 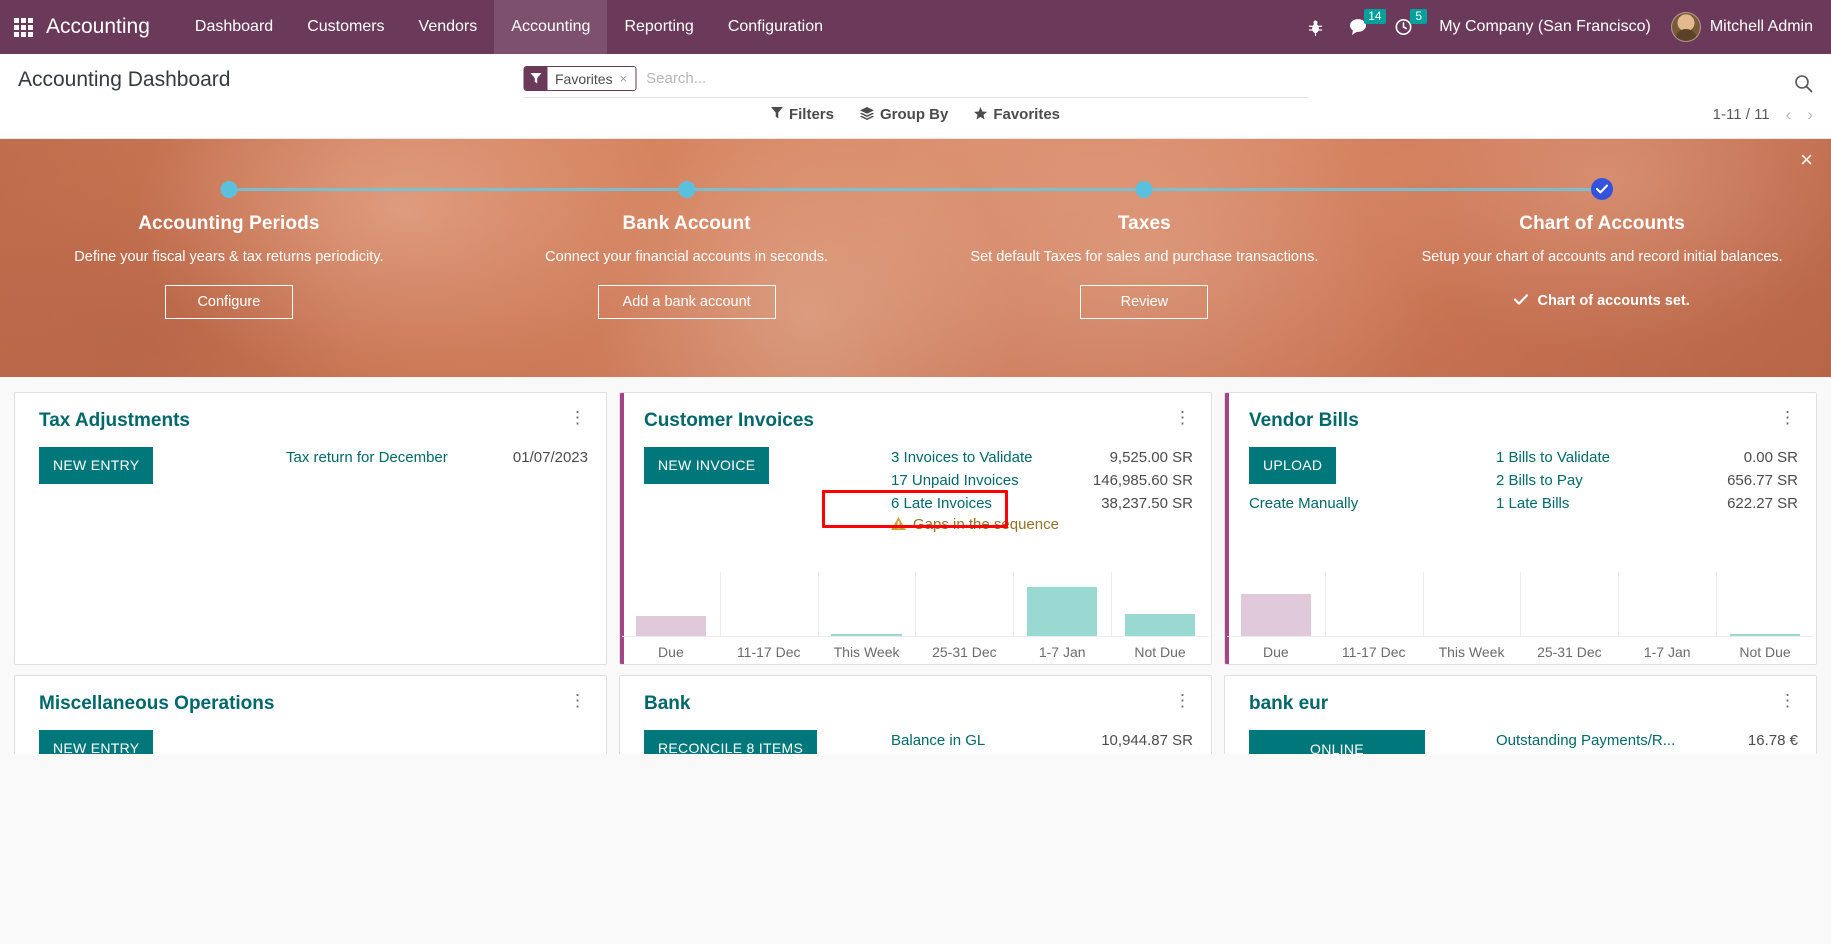 I want to click on app-brand: Accounting, so click(x=112, y=27).